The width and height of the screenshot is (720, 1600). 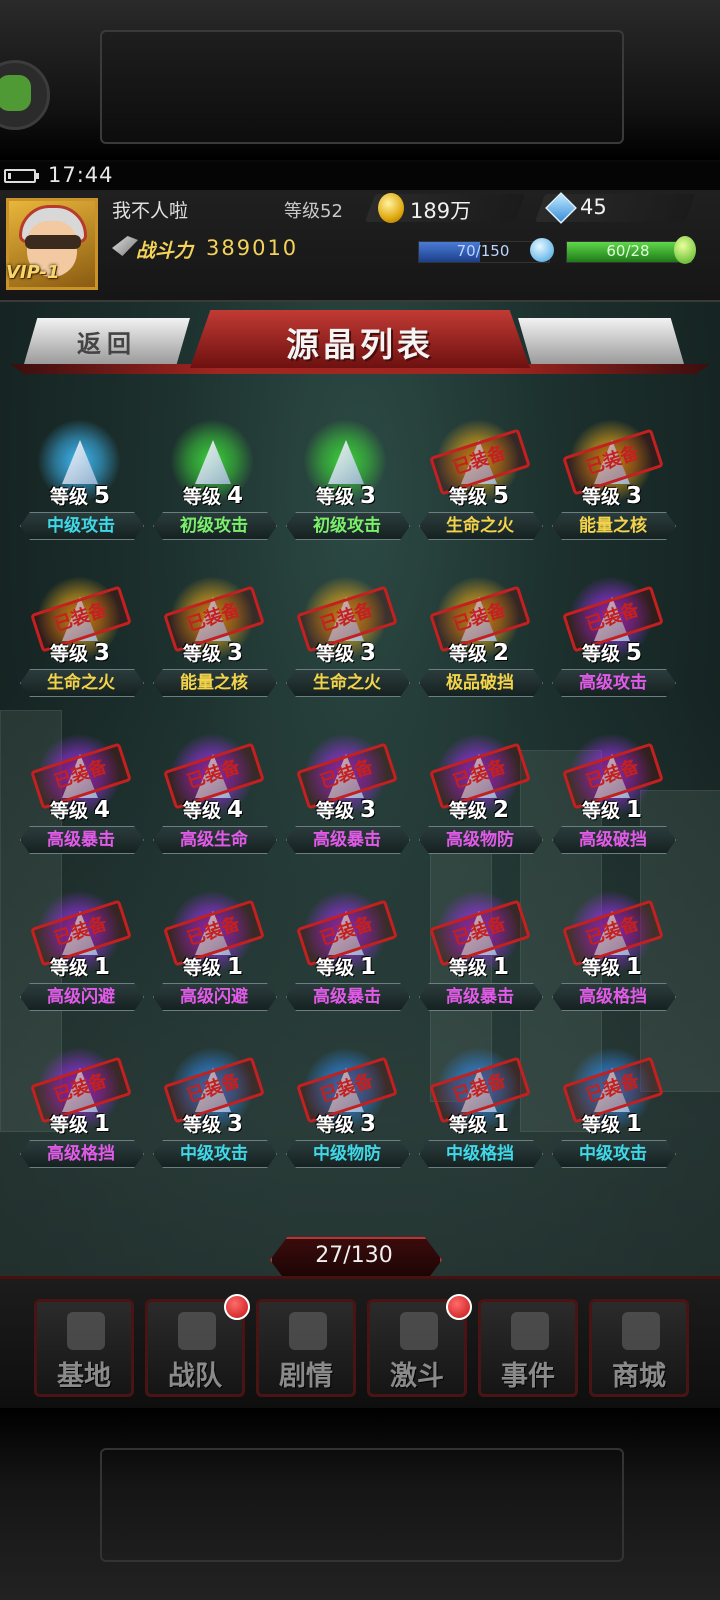 What do you see at coordinates (306, 1376) in the screenshot?
I see `nav-label: 剧情` at bounding box center [306, 1376].